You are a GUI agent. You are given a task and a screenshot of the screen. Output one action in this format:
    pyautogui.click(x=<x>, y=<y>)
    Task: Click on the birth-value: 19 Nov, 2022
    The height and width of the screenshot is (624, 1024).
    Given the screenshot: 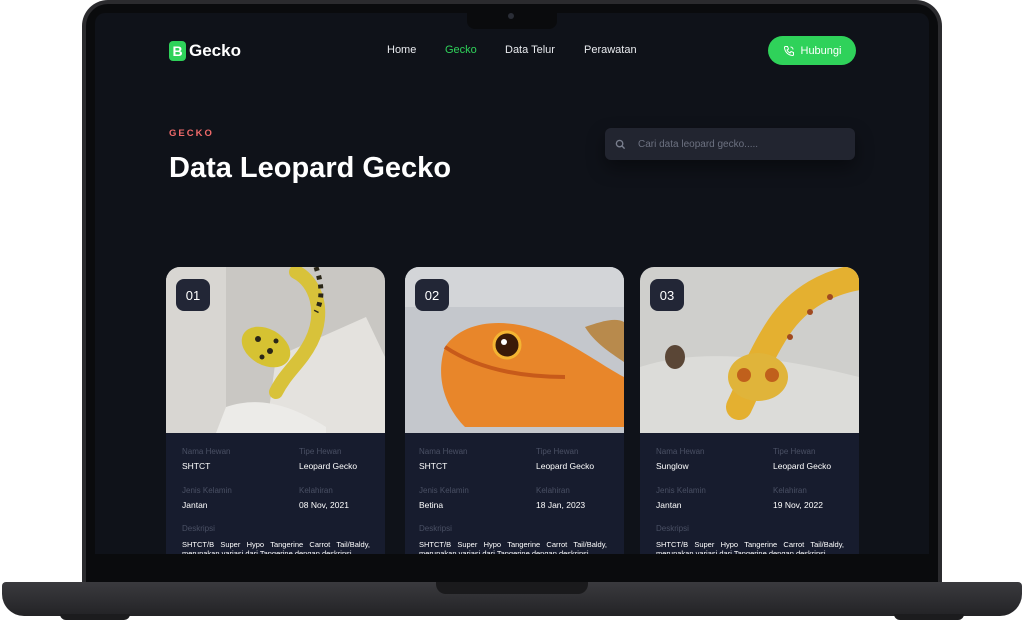 What is the action you would take?
    pyautogui.click(x=798, y=505)
    